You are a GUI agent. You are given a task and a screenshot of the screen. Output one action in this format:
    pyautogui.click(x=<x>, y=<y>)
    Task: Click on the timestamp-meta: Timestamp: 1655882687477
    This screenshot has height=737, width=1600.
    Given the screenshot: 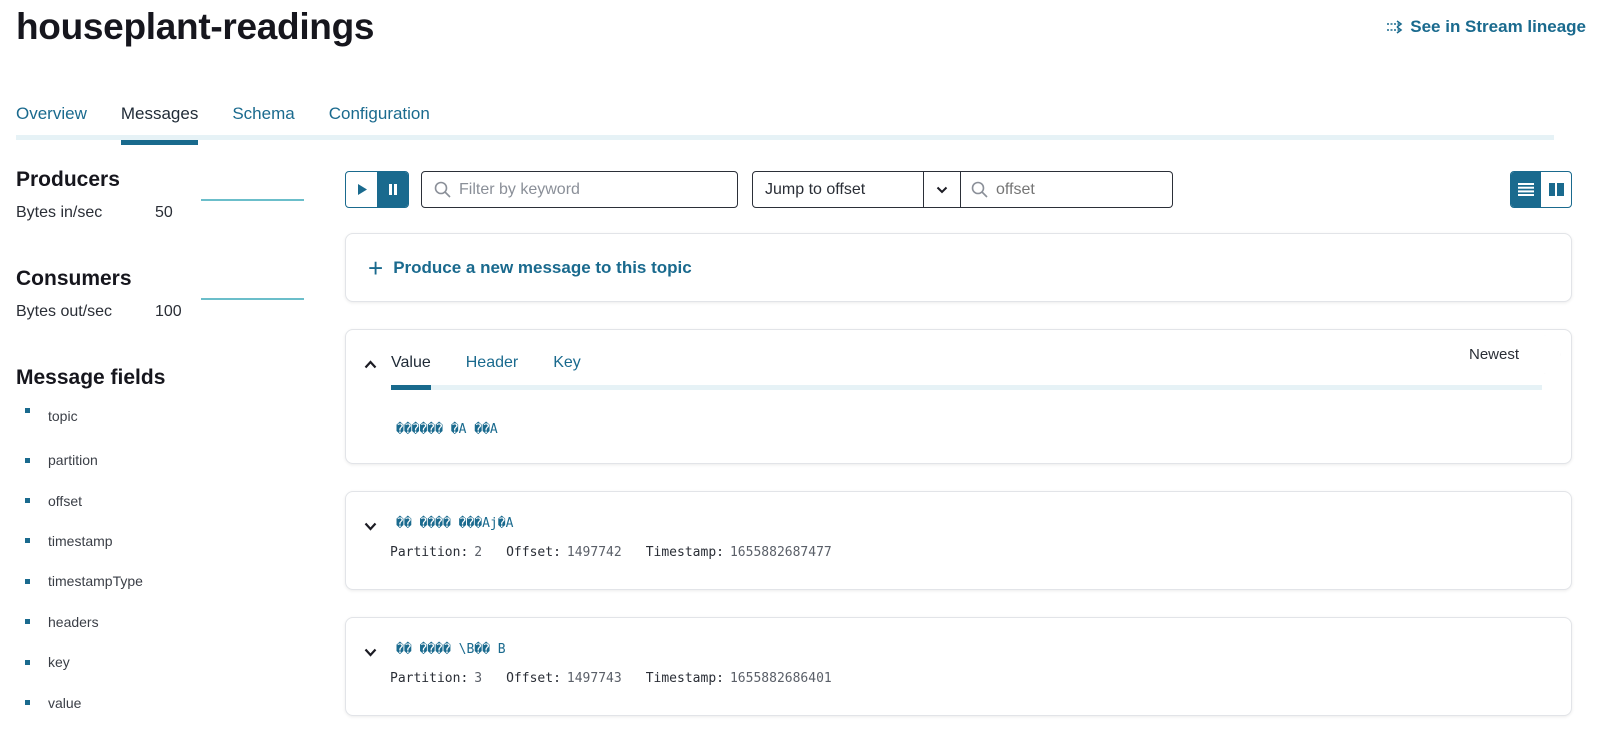 What is the action you would take?
    pyautogui.click(x=739, y=552)
    